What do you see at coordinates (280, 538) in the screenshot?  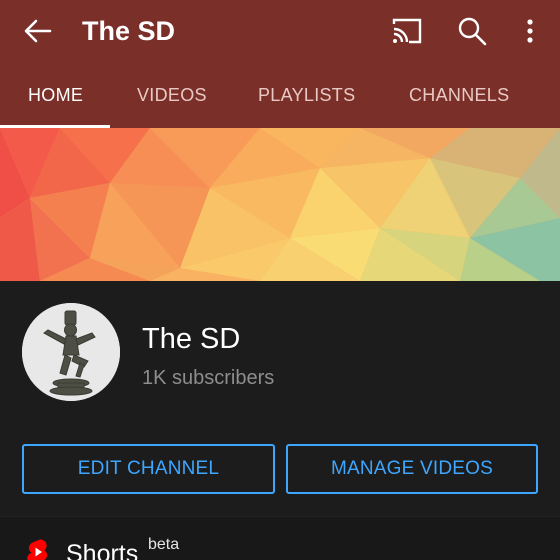 I see `shorts-section-header: Shorts beta` at bounding box center [280, 538].